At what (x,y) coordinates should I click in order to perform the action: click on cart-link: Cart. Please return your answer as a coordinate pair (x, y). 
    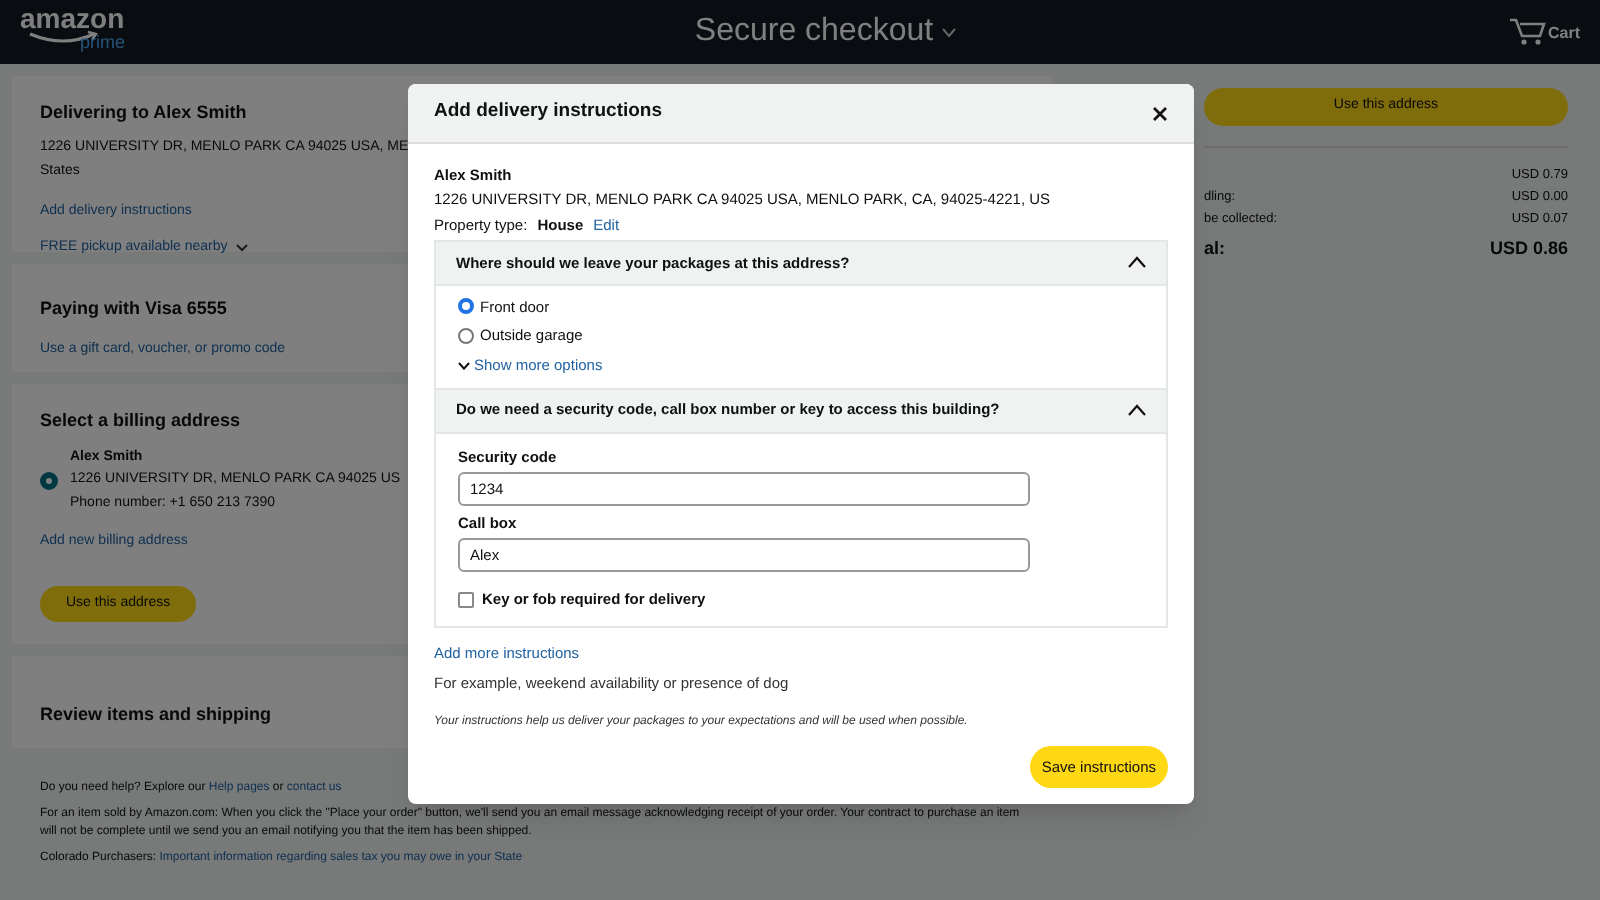
    Looking at the image, I should click on (1544, 32).